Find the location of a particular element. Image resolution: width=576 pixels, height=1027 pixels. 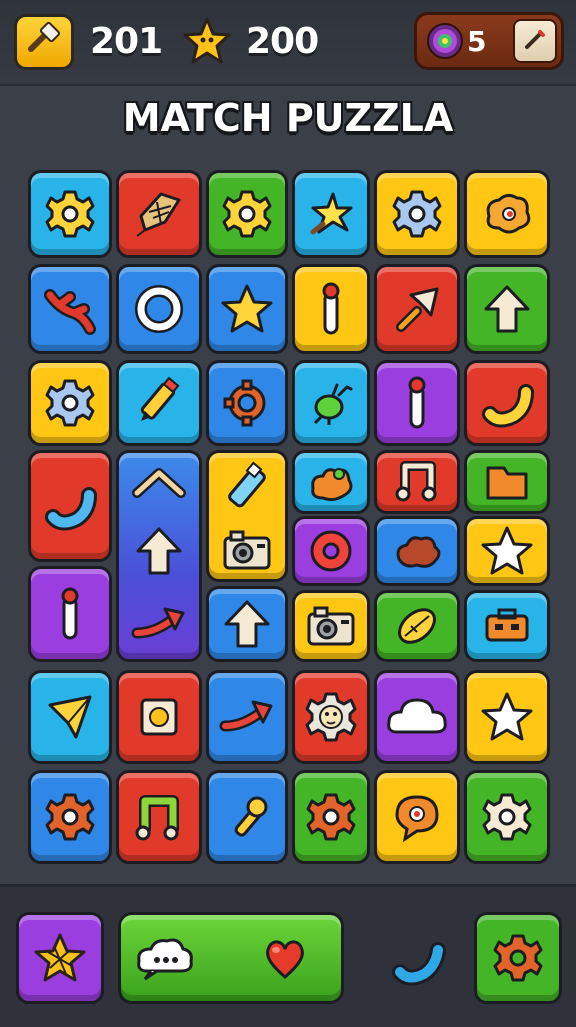

kite-icon is located at coordinates (159, 214).